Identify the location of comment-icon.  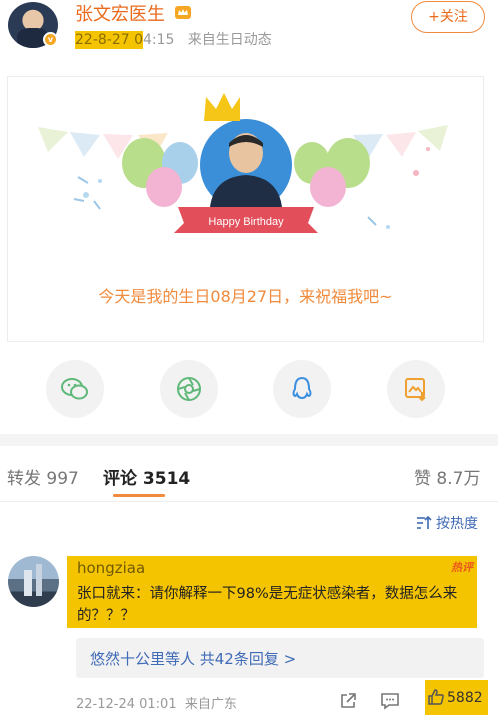
(390, 701).